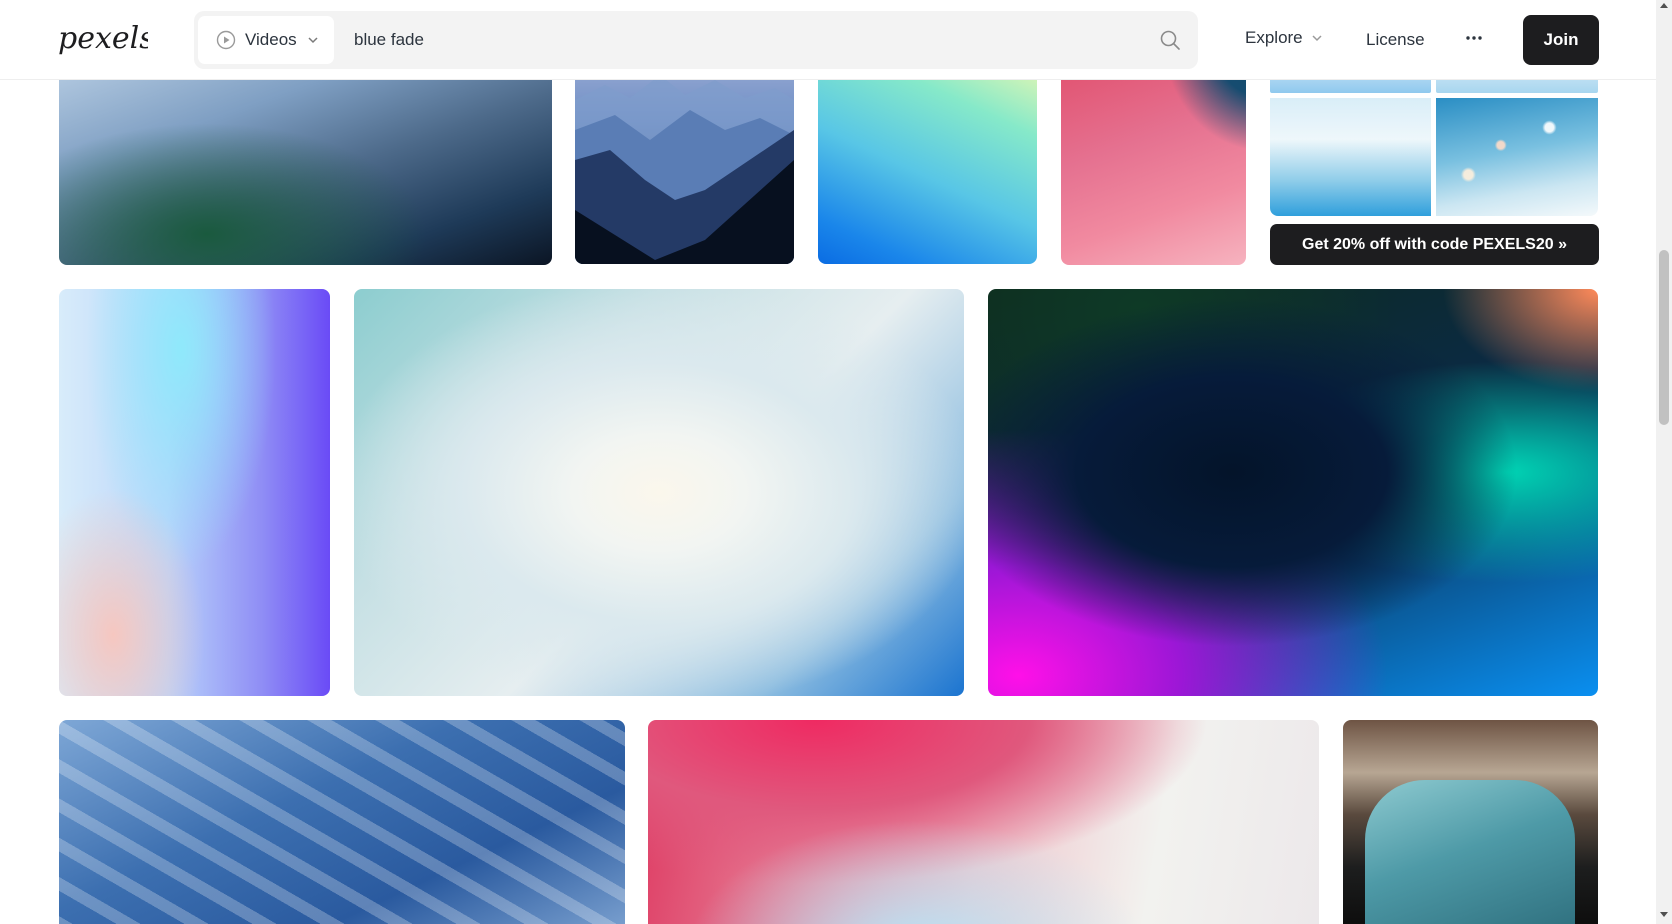 This screenshot has height=924, width=1672. What do you see at coordinates (1664, 462) in the screenshot?
I see `page-scrollbar` at bounding box center [1664, 462].